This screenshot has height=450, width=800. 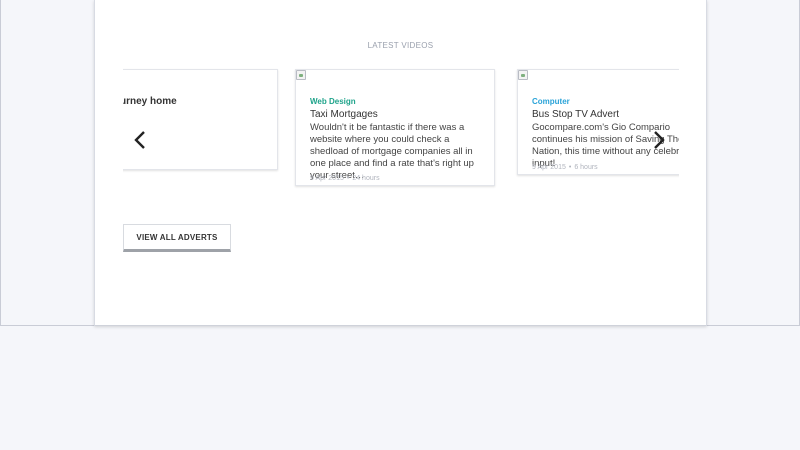 I want to click on section-title: LATEST VIDEOS, so click(x=400, y=45).